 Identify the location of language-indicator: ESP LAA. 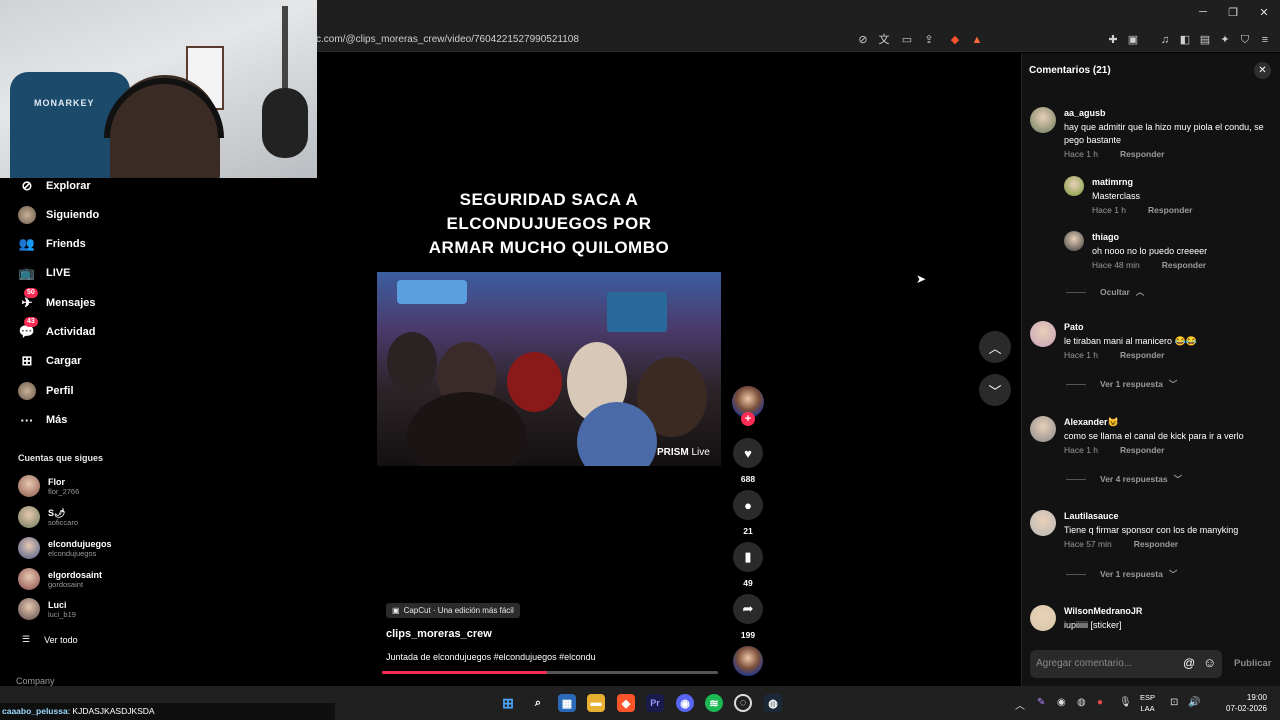
(1147, 703).